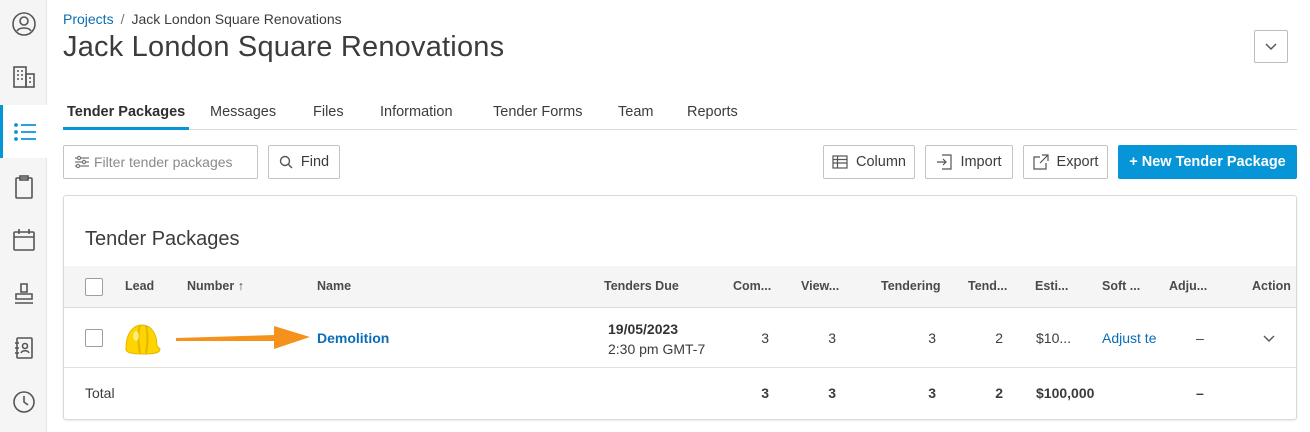  What do you see at coordinates (139, 286) in the screenshot?
I see `header-lead: Lead` at bounding box center [139, 286].